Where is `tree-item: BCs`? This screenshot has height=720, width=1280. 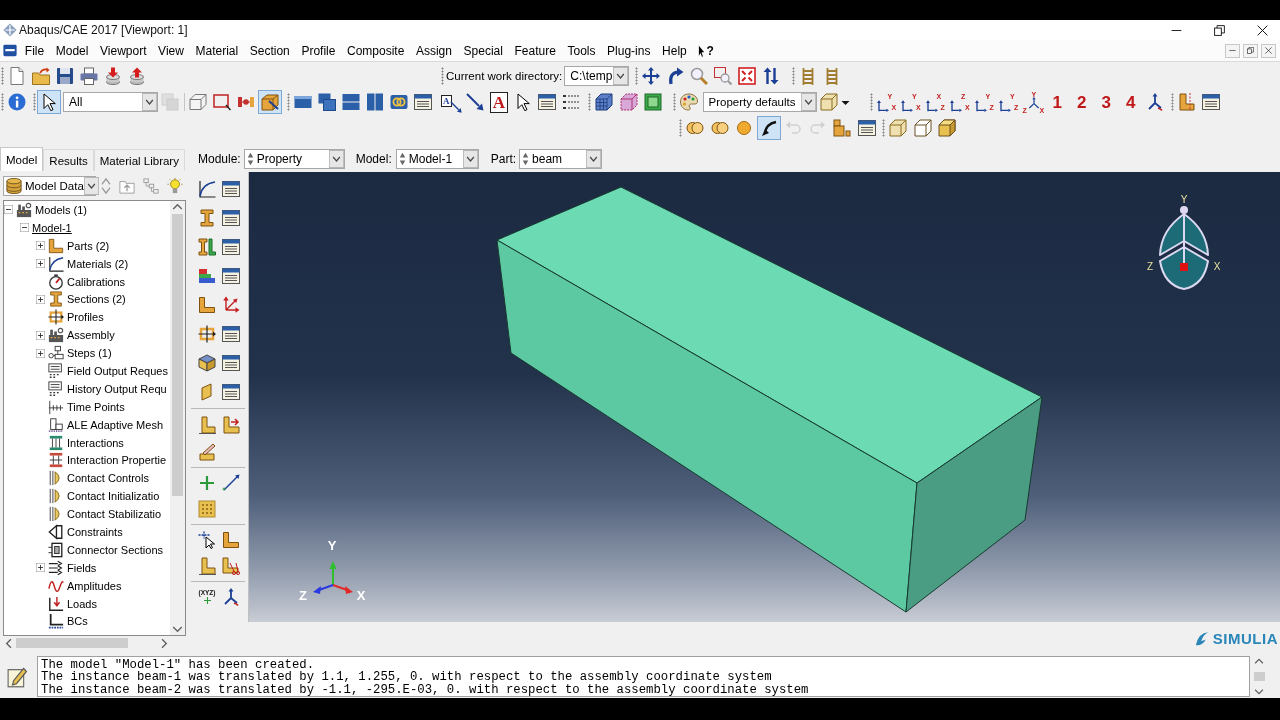
tree-item: BCs is located at coordinates (77, 621).